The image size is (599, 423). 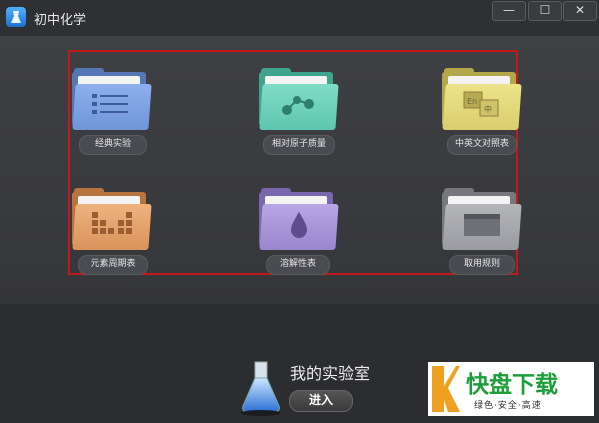 I want to click on folder-relative-atomic-mass, so click(x=299, y=100).